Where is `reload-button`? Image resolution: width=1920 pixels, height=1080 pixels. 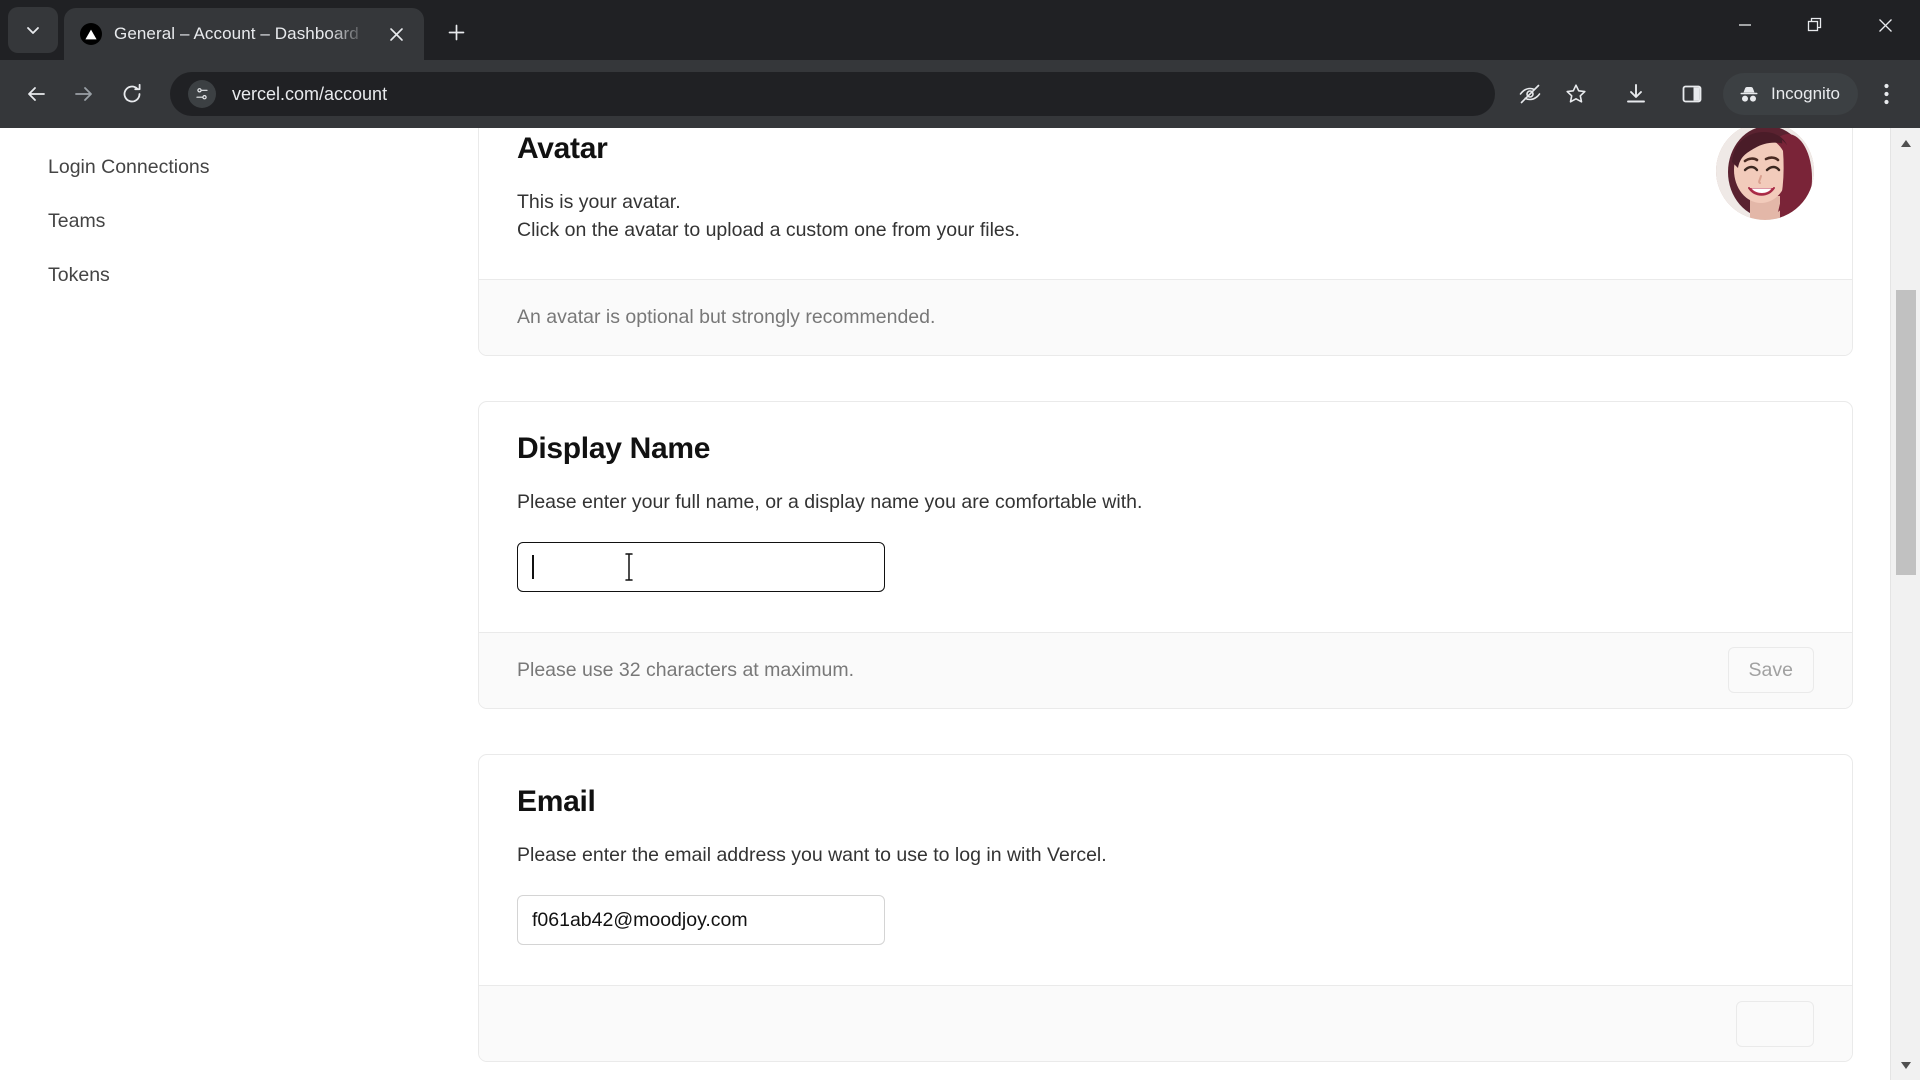
reload-button is located at coordinates (132, 94).